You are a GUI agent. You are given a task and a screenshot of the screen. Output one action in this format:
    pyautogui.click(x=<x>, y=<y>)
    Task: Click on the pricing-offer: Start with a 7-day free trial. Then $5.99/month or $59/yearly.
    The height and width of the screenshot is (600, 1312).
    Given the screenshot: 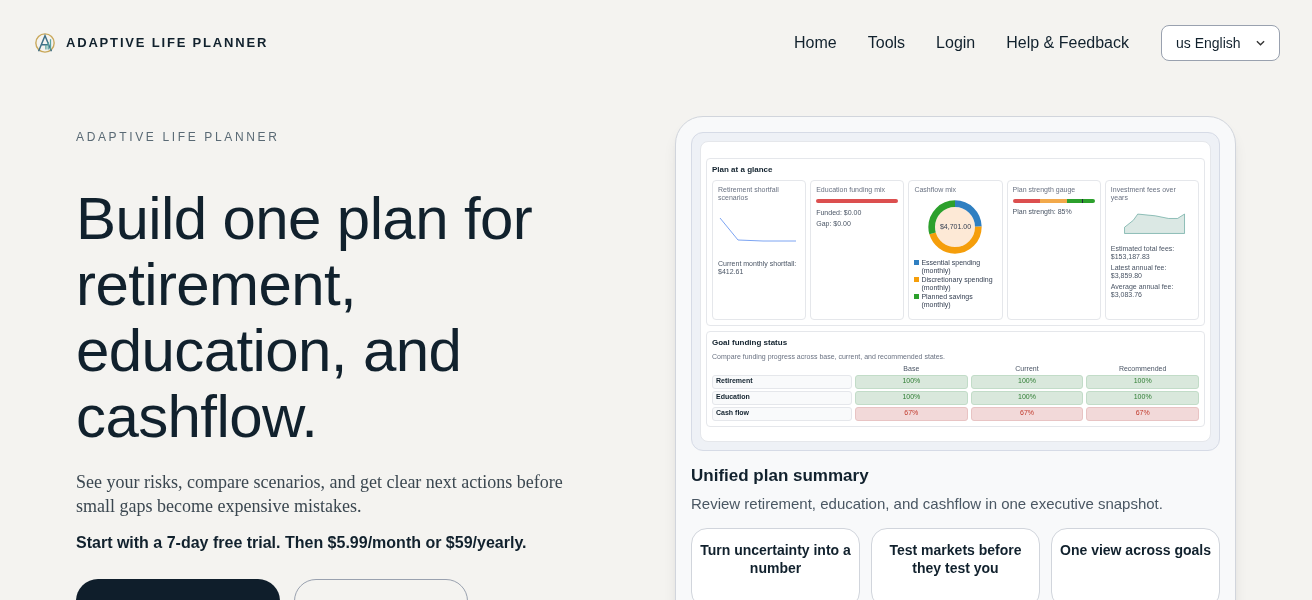 What is the action you would take?
    pyautogui.click(x=302, y=543)
    